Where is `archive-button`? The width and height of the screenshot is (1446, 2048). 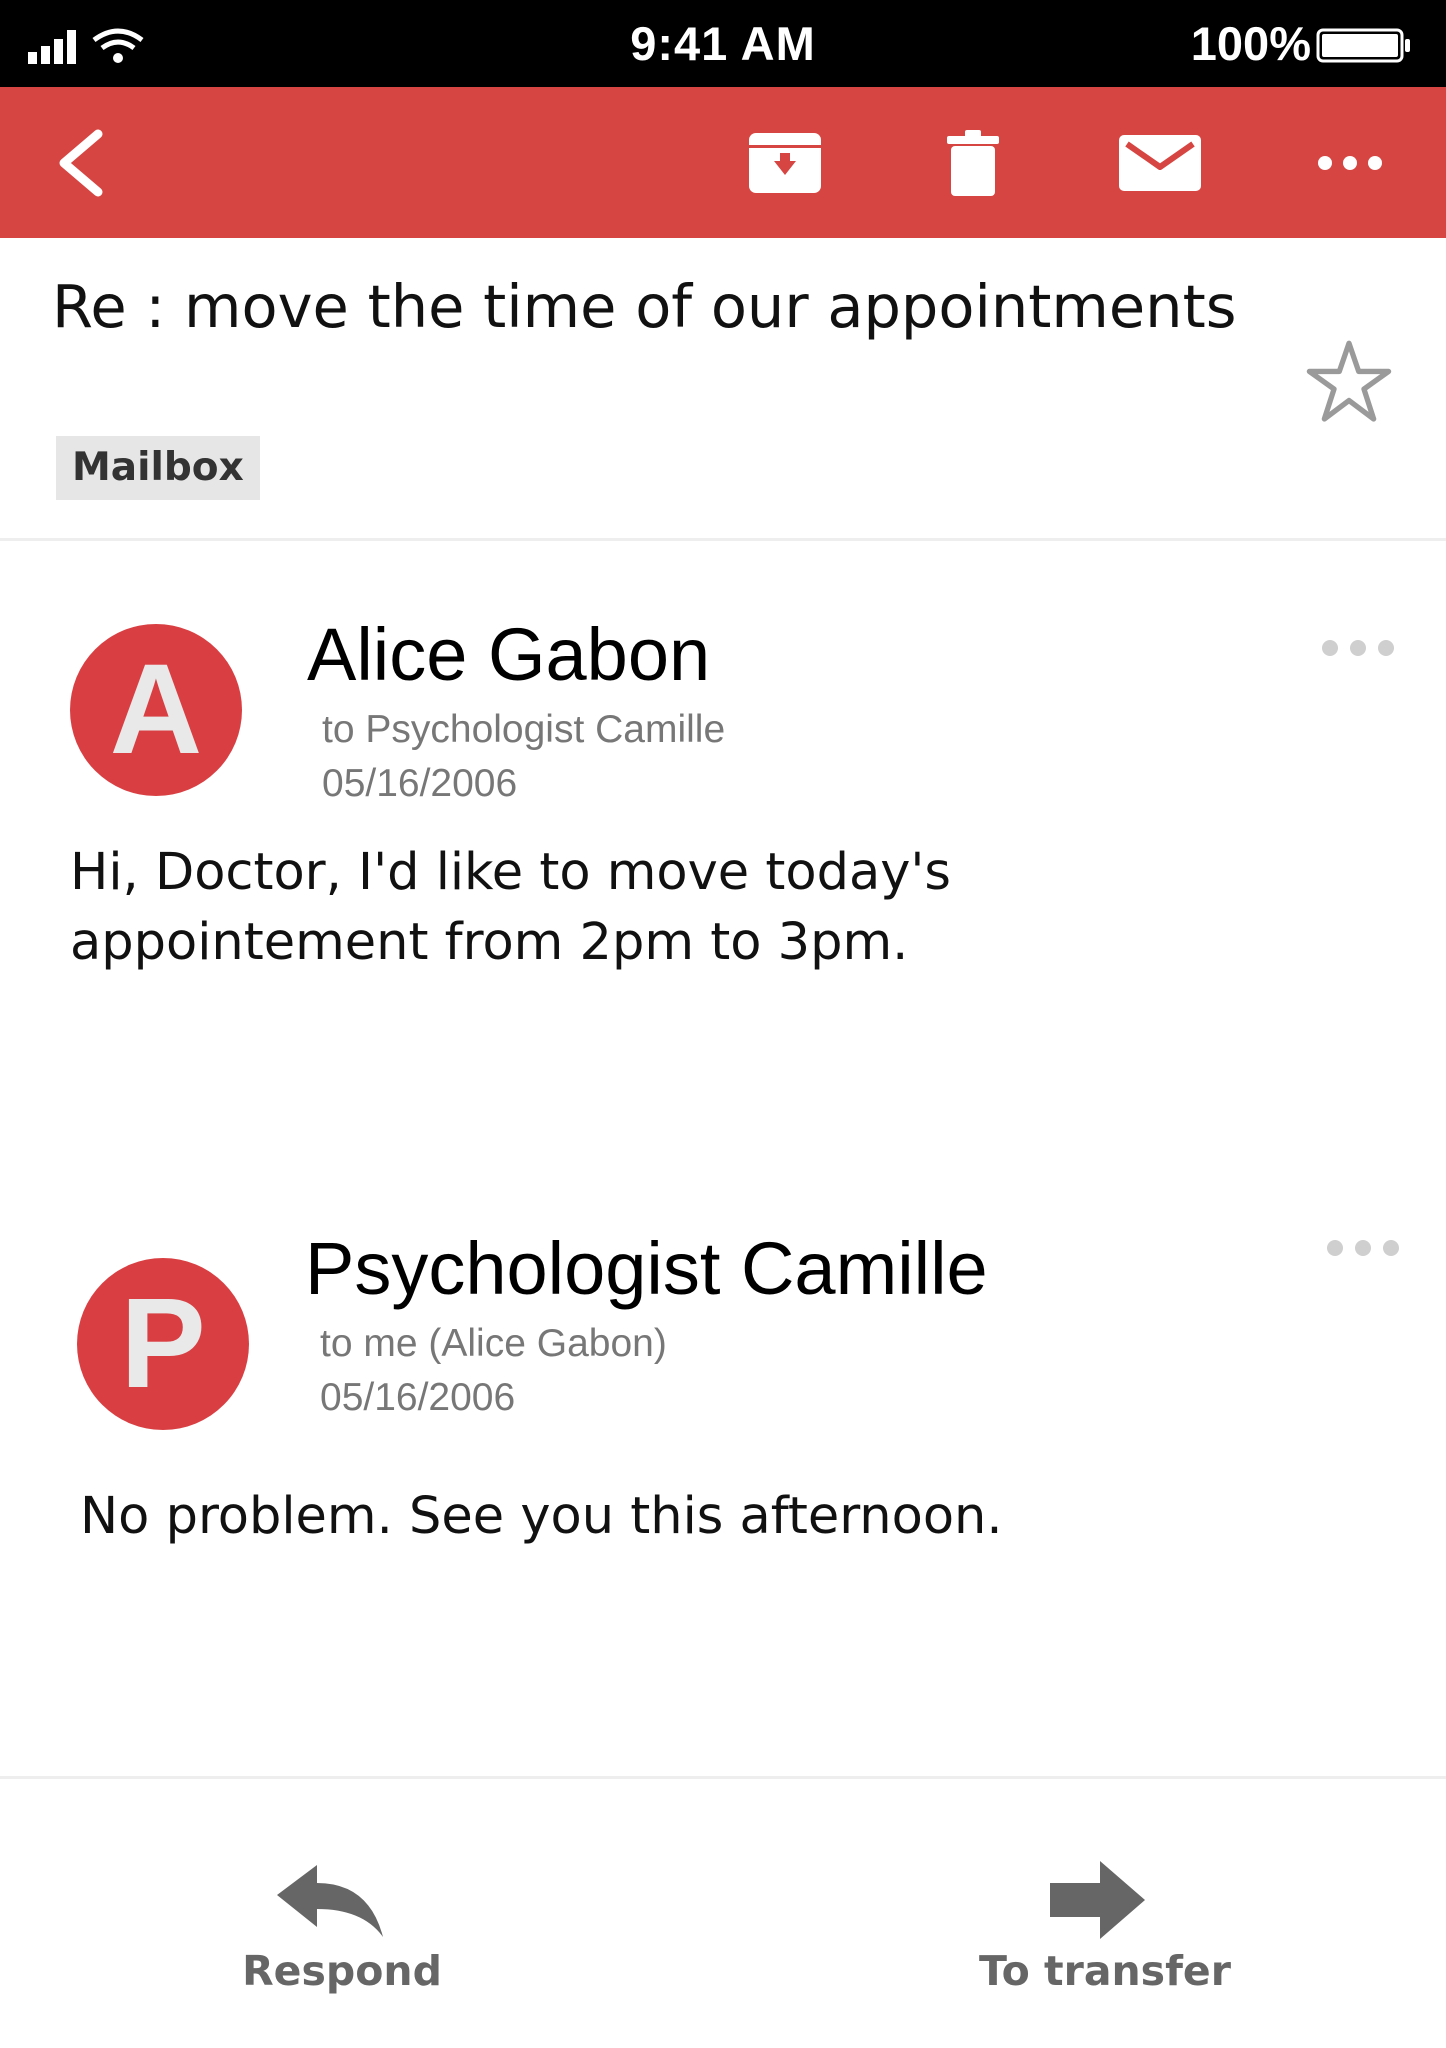
archive-button is located at coordinates (785, 162).